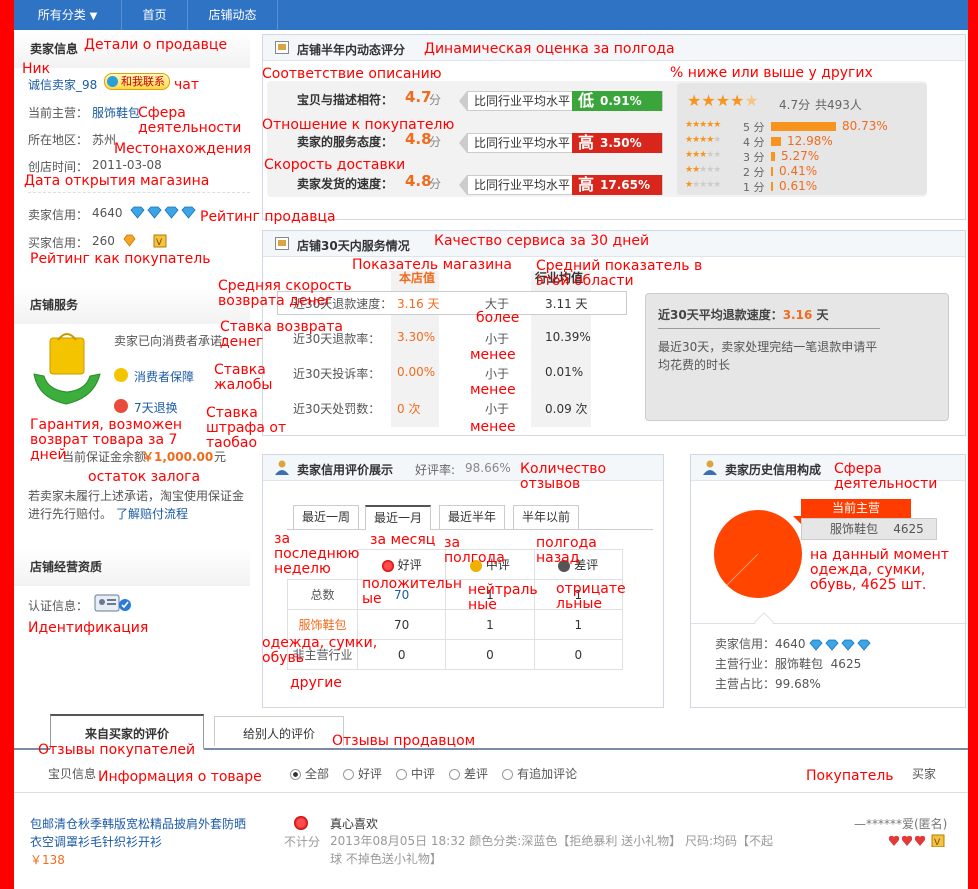 The width and height of the screenshot is (978, 889). What do you see at coordinates (58, 243) in the screenshot?
I see `buyer-credit-label: 买家信用：` at bounding box center [58, 243].